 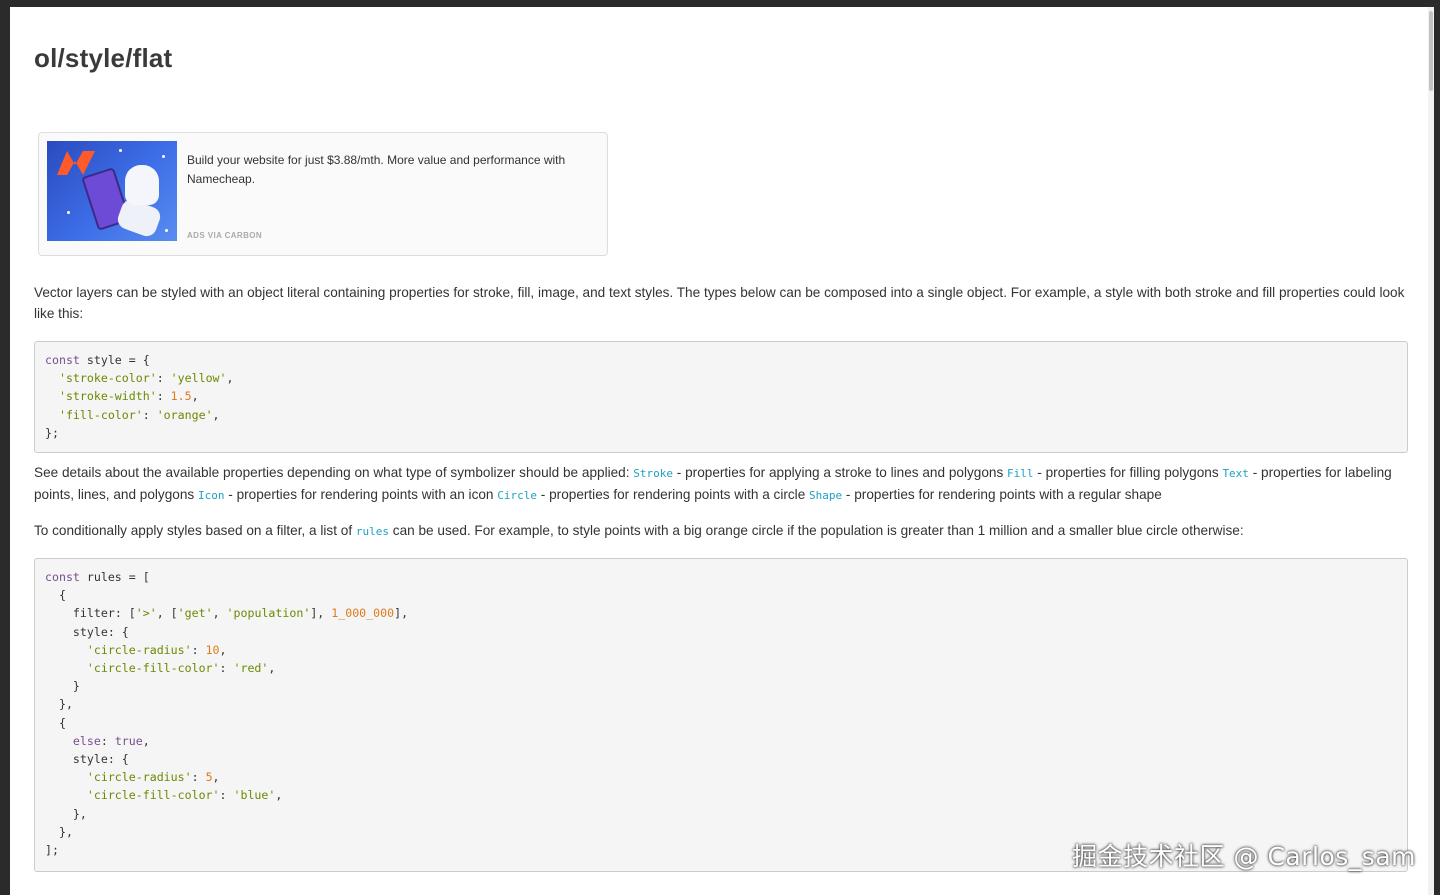 What do you see at coordinates (1128, 472) in the screenshot?
I see `details-desc: - properties for filling polygons` at bounding box center [1128, 472].